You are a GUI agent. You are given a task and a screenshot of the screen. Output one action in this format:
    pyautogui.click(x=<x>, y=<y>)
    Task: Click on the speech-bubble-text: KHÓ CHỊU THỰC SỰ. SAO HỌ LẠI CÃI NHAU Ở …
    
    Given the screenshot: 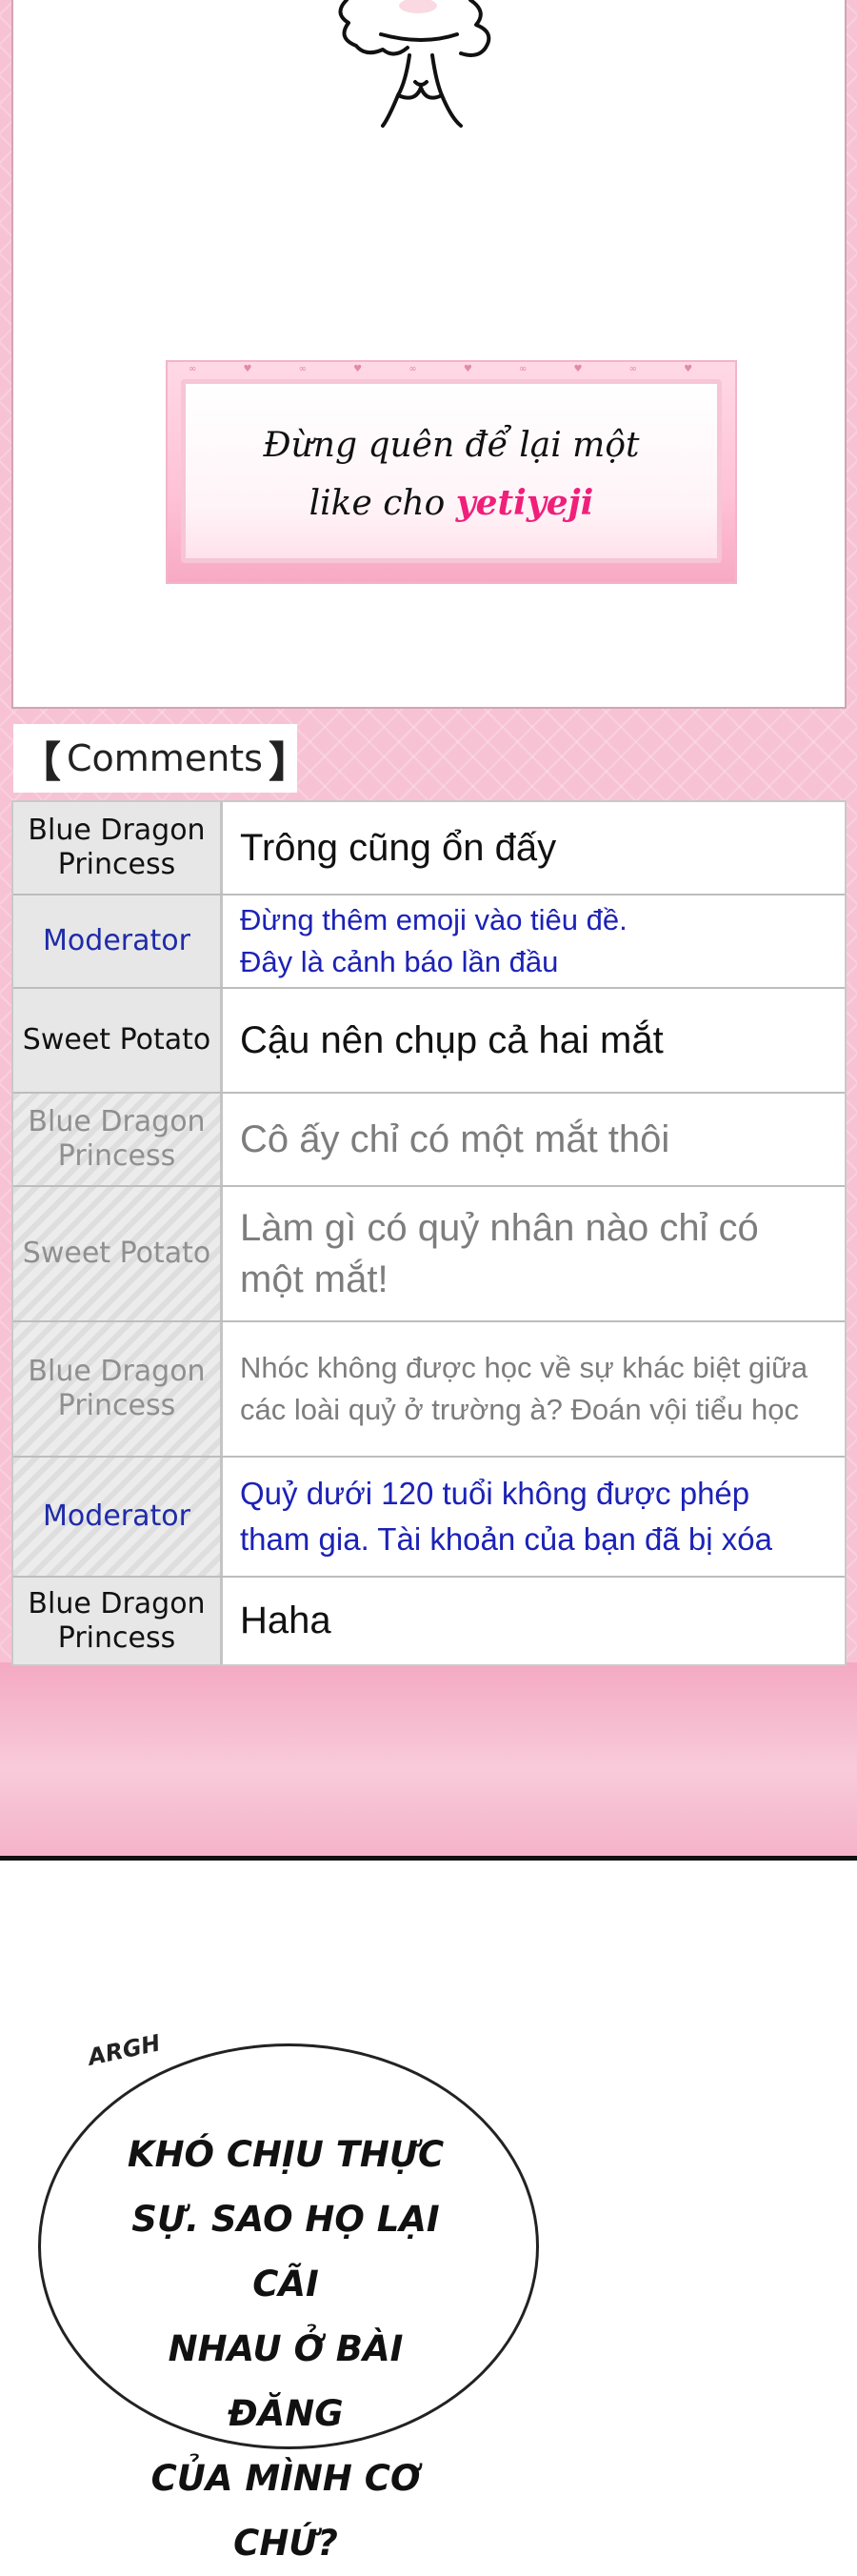 What is the action you would take?
    pyautogui.click(x=286, y=2349)
    